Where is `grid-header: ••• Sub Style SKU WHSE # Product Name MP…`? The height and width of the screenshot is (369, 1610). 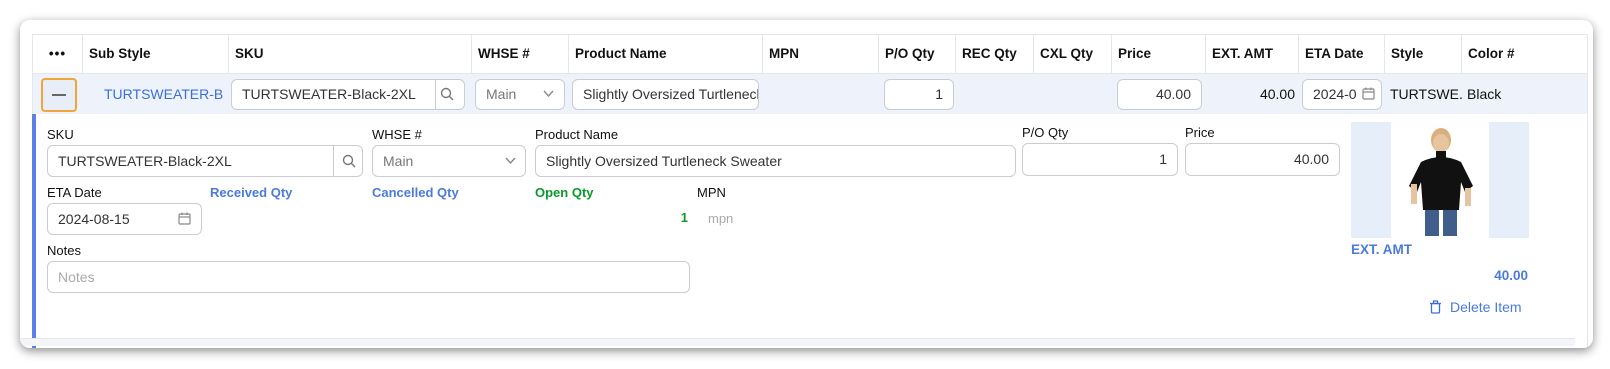 grid-header: ••• Sub Style SKU WHSE # Product Name MP… is located at coordinates (810, 54).